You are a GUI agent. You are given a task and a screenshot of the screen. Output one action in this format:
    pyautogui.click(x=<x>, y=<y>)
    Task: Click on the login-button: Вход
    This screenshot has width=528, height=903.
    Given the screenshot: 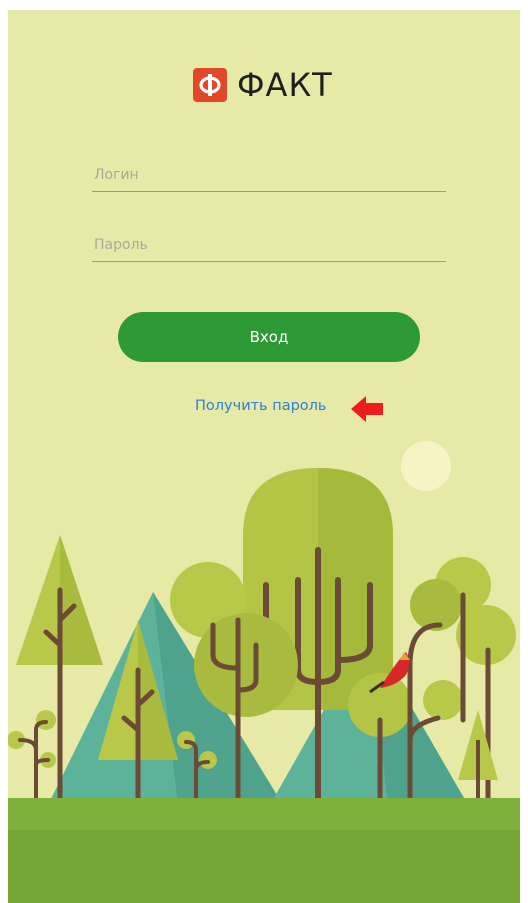 What is the action you would take?
    pyautogui.click(x=269, y=337)
    